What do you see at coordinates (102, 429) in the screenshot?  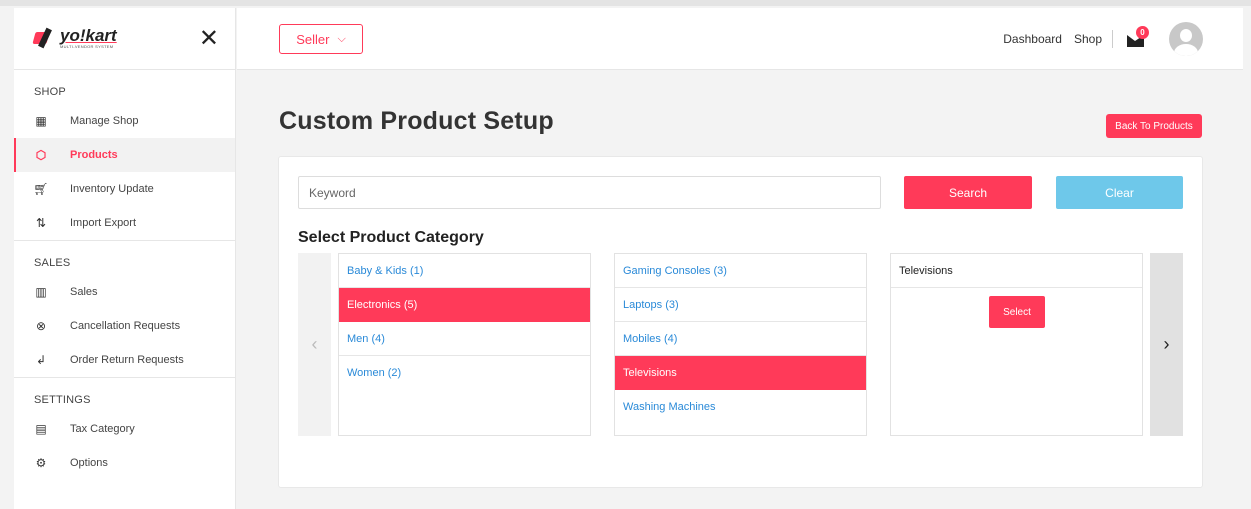 I see `sidebar-item-label: Tax Category` at bounding box center [102, 429].